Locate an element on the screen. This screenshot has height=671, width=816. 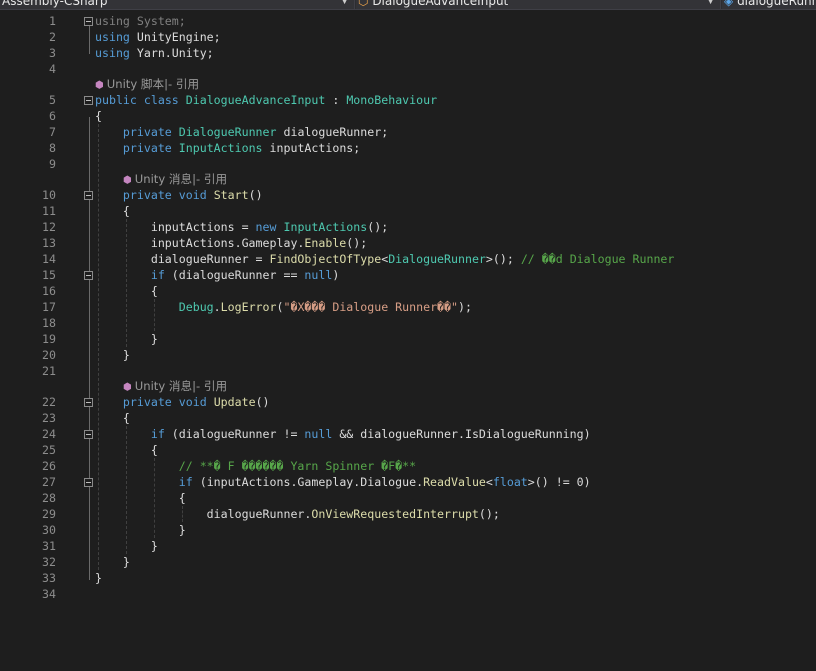
code-line: 7 private DialogueRunner dialogueRunner; is located at coordinates (408, 132).